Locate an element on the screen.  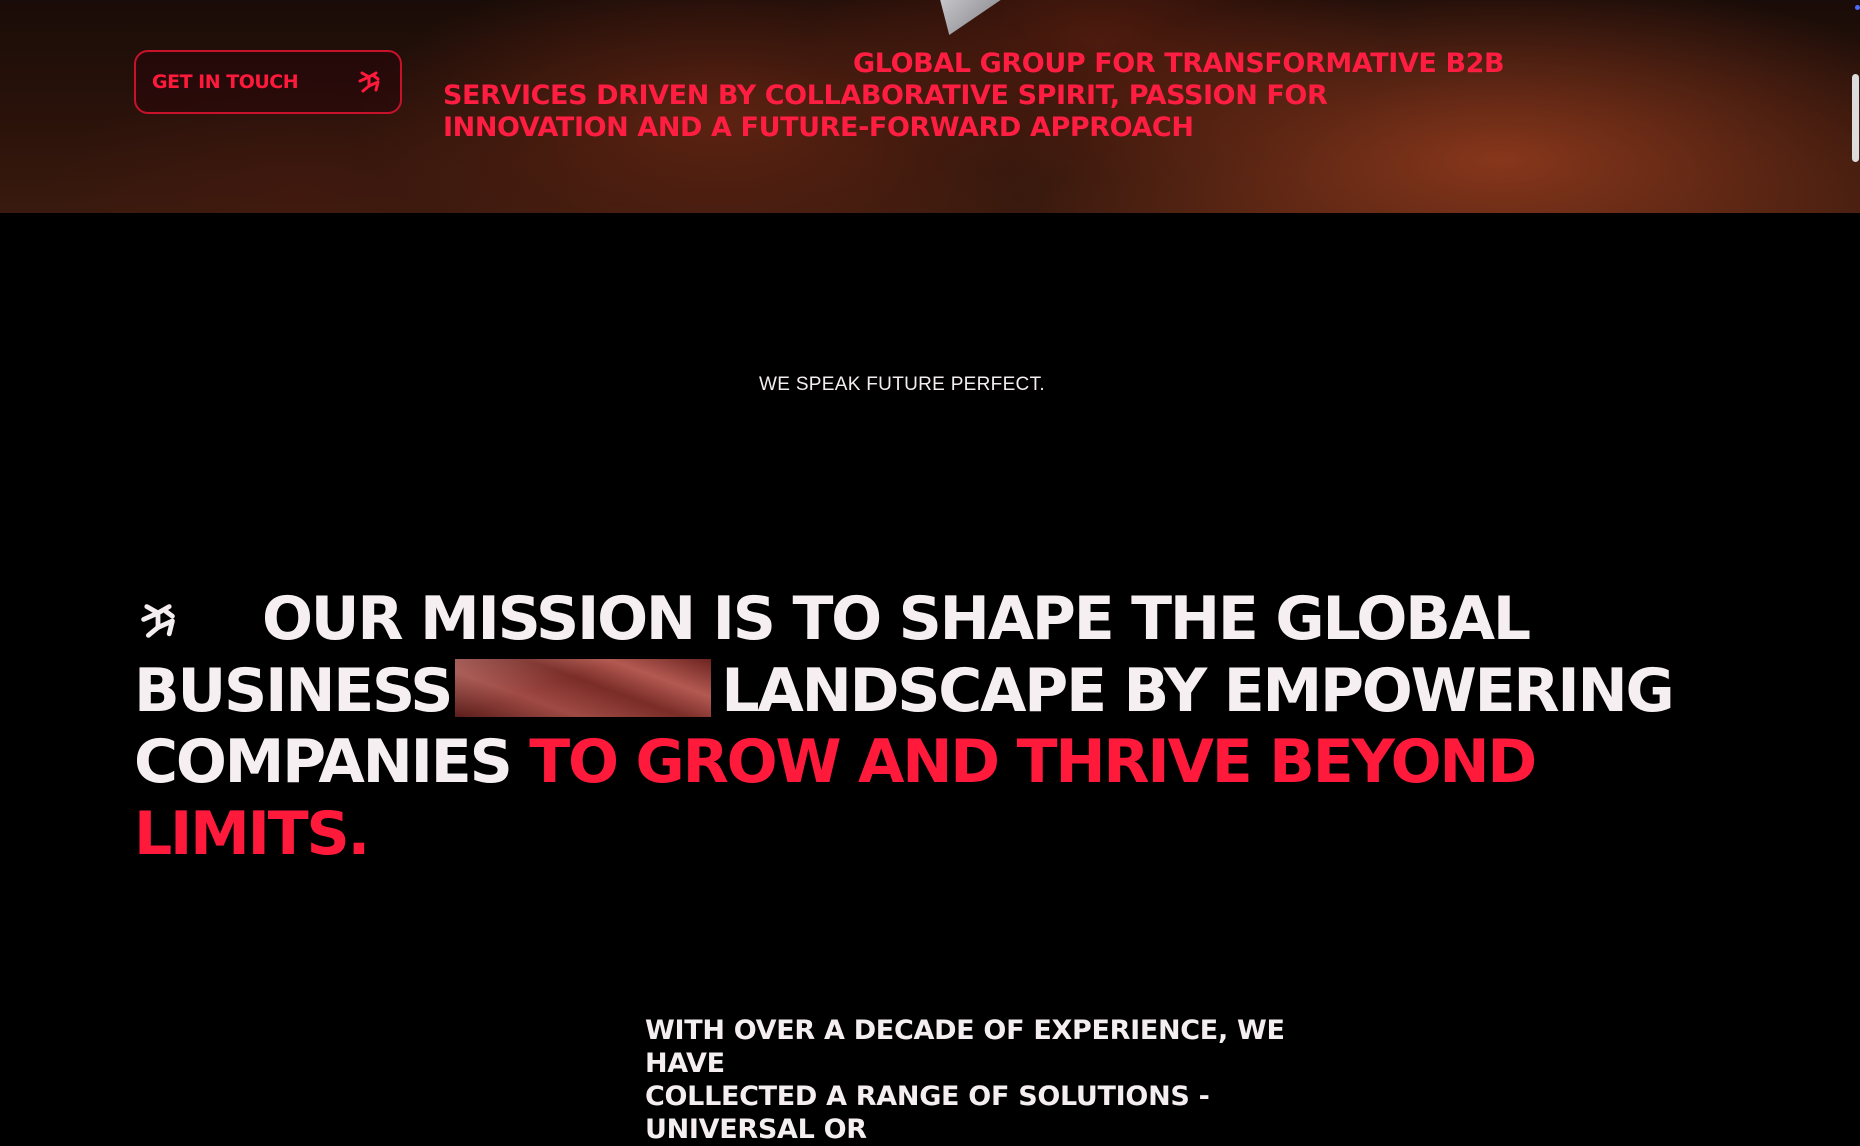
mission-line-1: OUR MISSION IS TO SHAPE THE GLOBAL is located at coordinates (896, 619).